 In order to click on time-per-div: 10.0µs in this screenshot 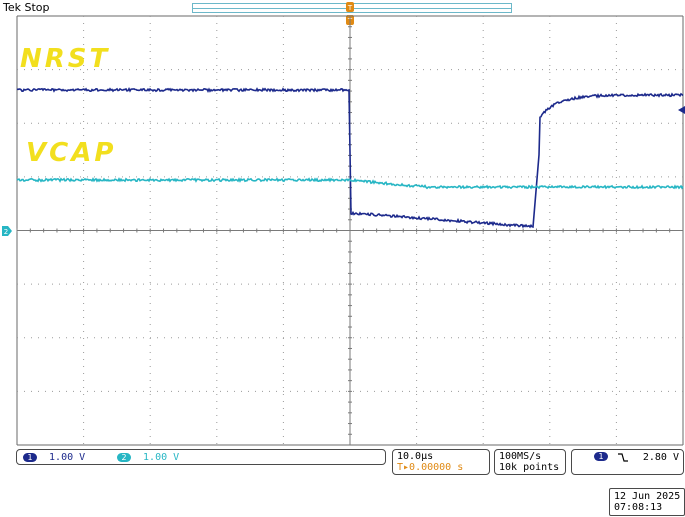, I will do `click(415, 456)`.